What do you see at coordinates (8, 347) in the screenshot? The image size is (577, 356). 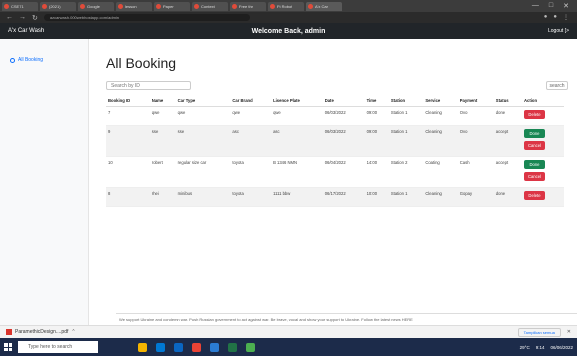 I see `windows-start-icon` at bounding box center [8, 347].